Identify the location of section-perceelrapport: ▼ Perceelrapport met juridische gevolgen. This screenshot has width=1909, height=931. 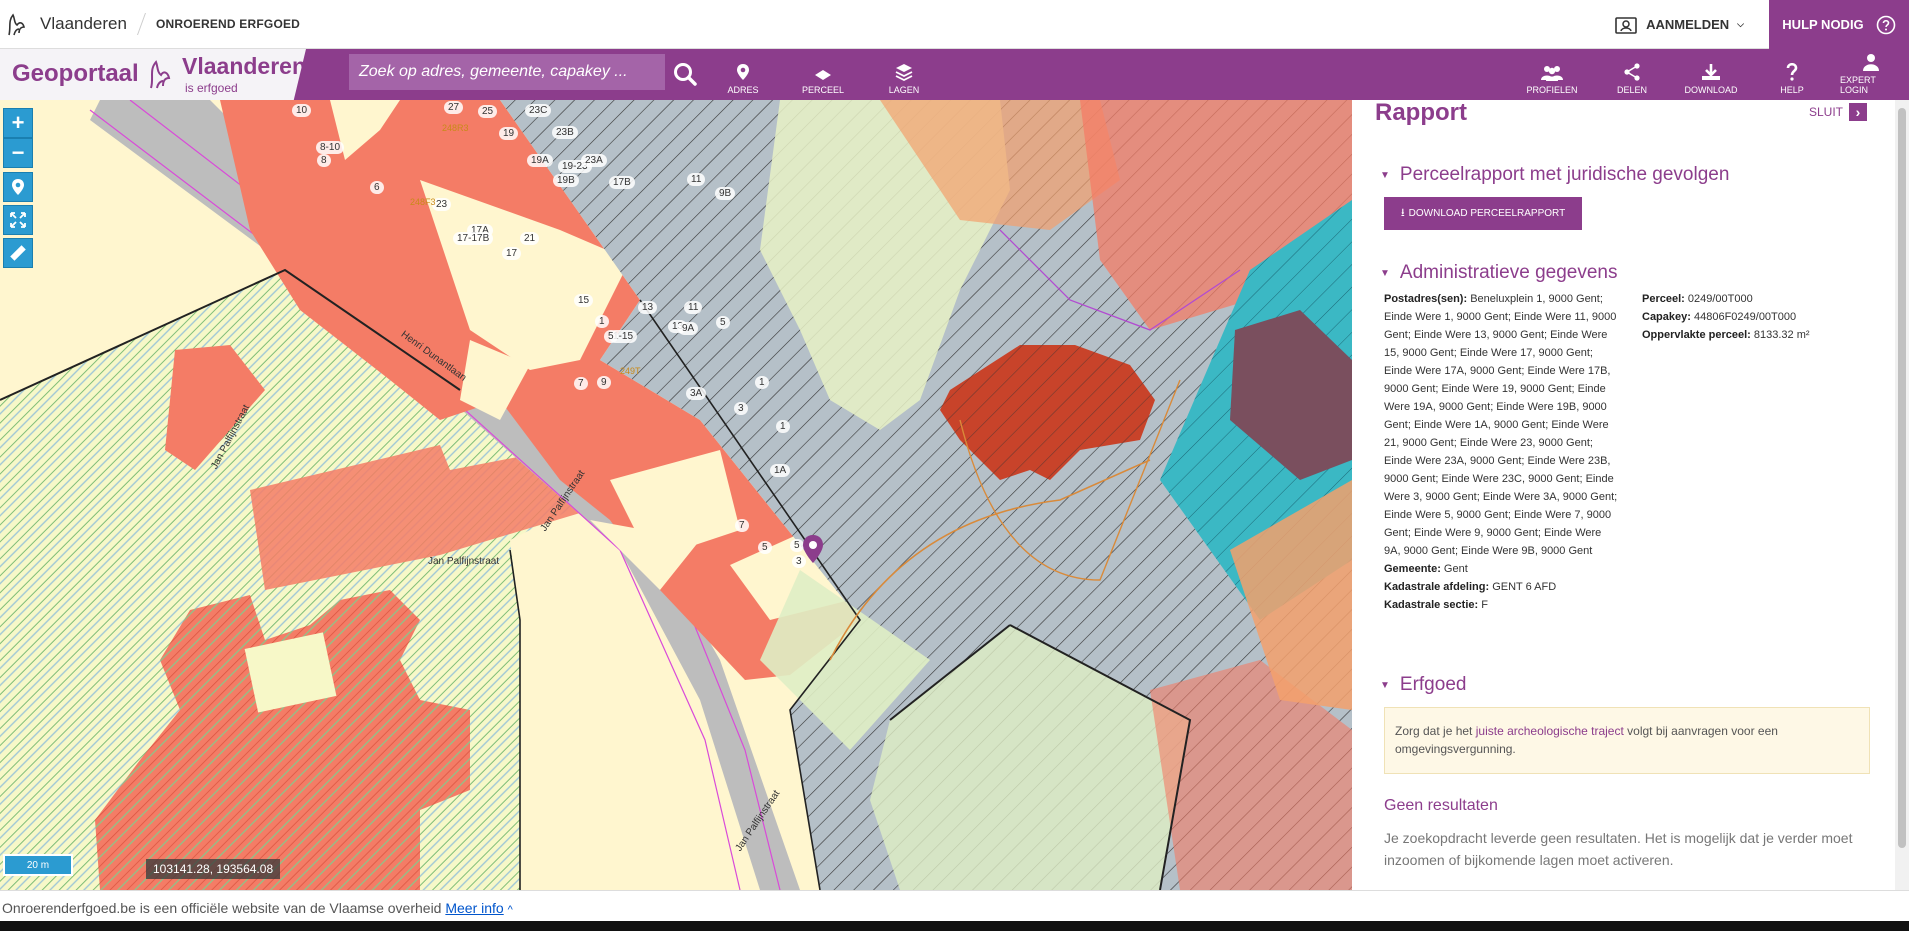
(1554, 175).